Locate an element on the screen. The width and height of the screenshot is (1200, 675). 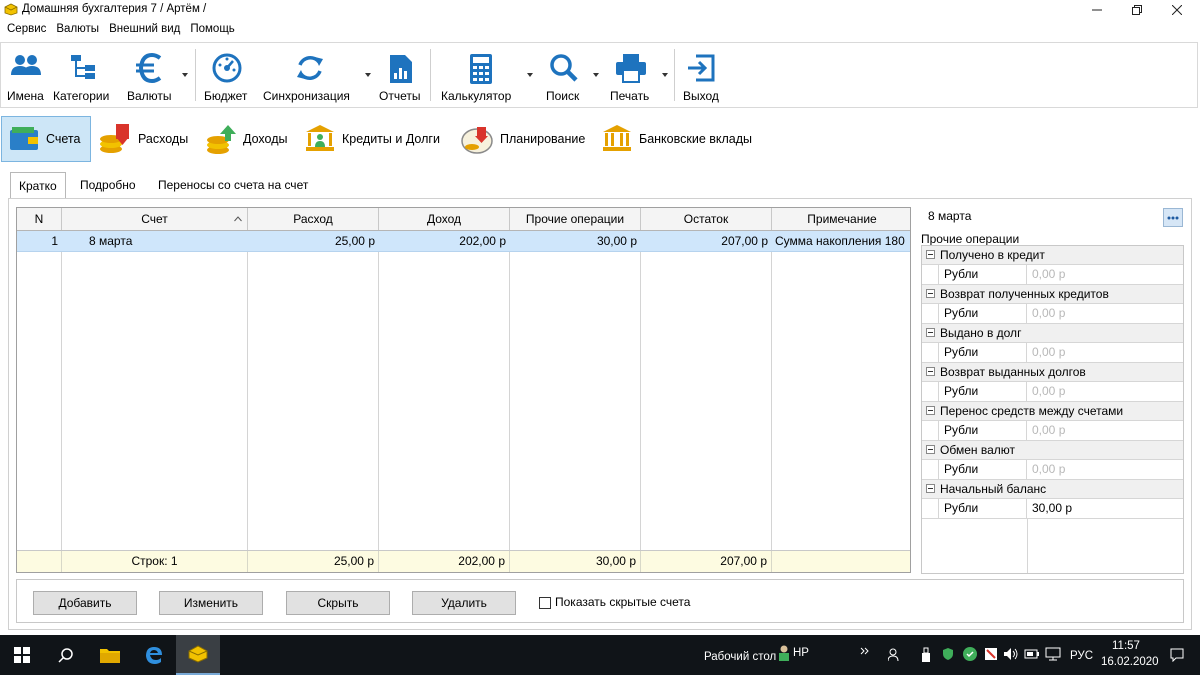
property-row: Рубли 30,00 р is located at coordinates (1052, 509).